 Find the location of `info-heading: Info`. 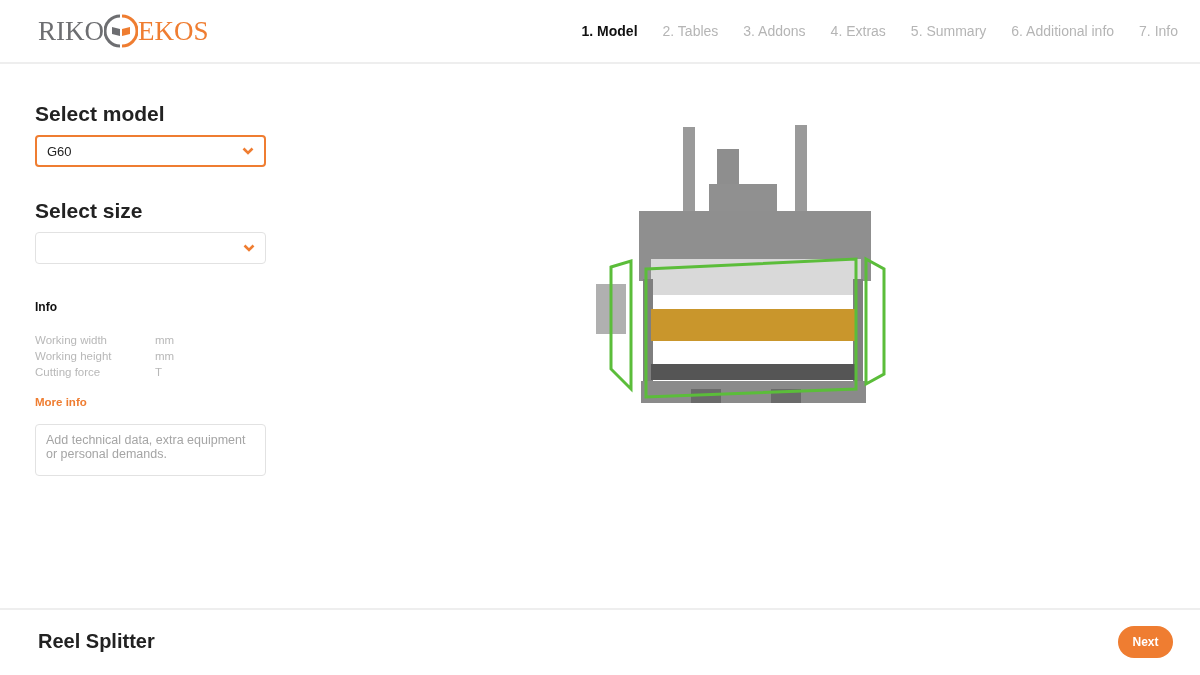

info-heading: Info is located at coordinates (46, 307).